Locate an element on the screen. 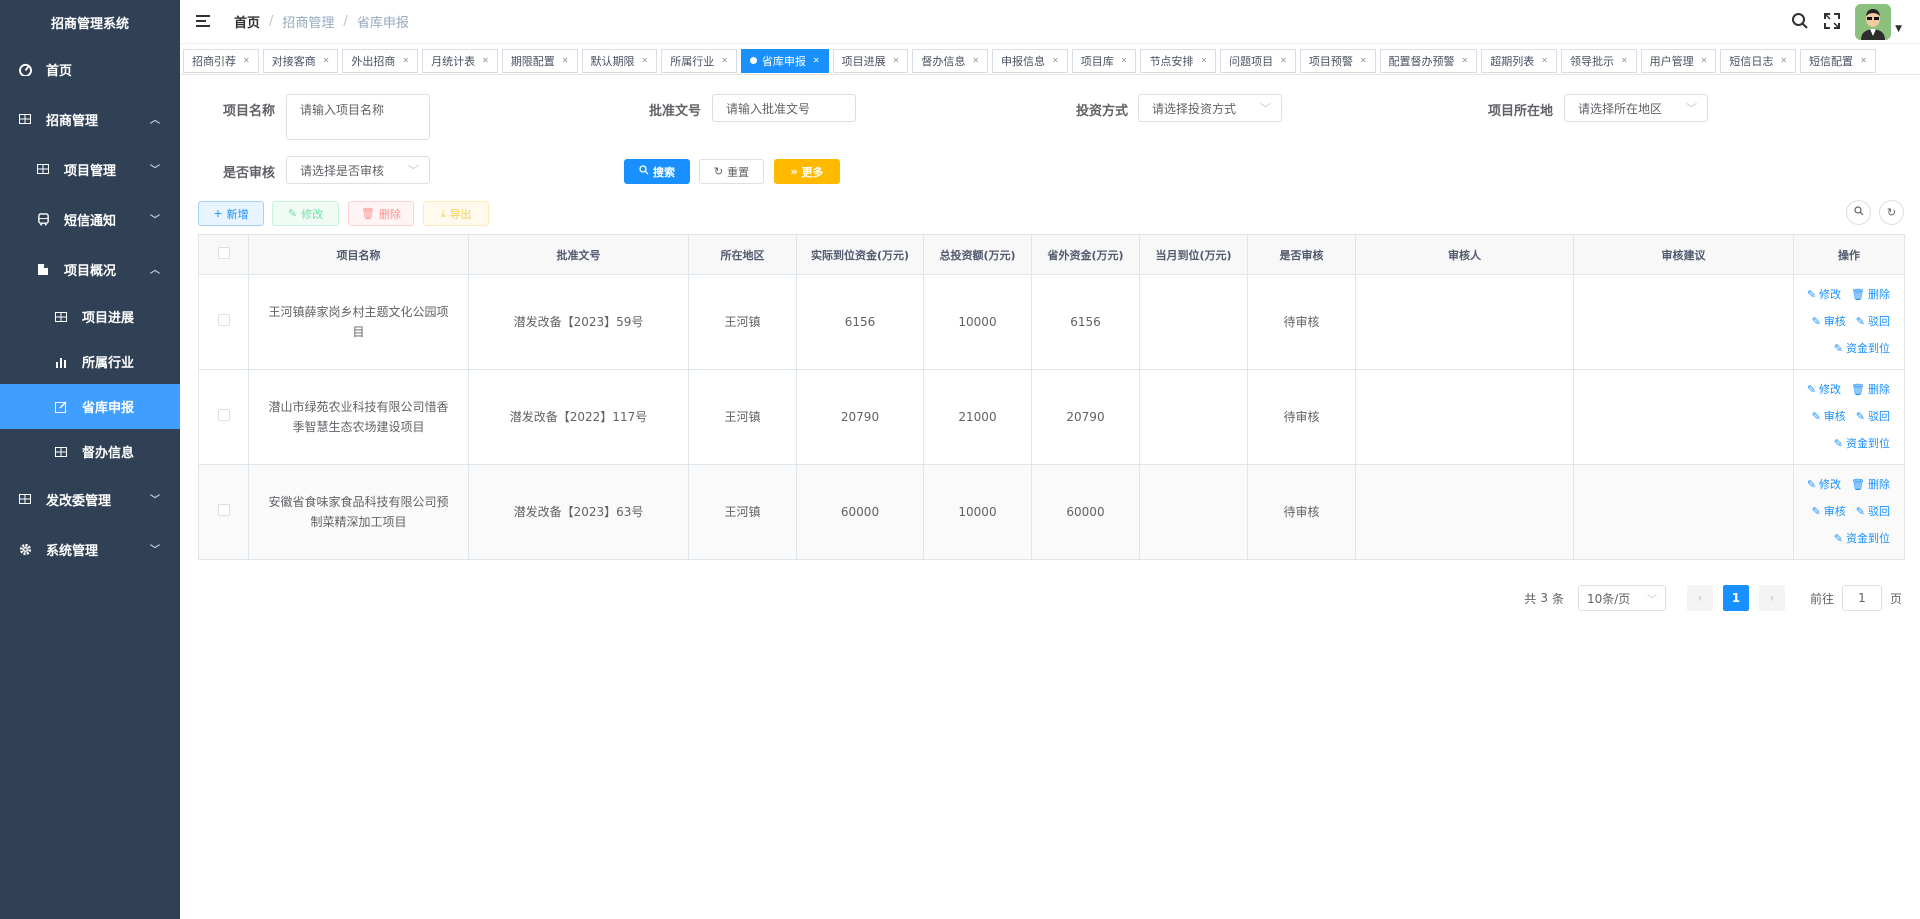  tag-tab: 领导批示 ✕ is located at coordinates (1598, 60).